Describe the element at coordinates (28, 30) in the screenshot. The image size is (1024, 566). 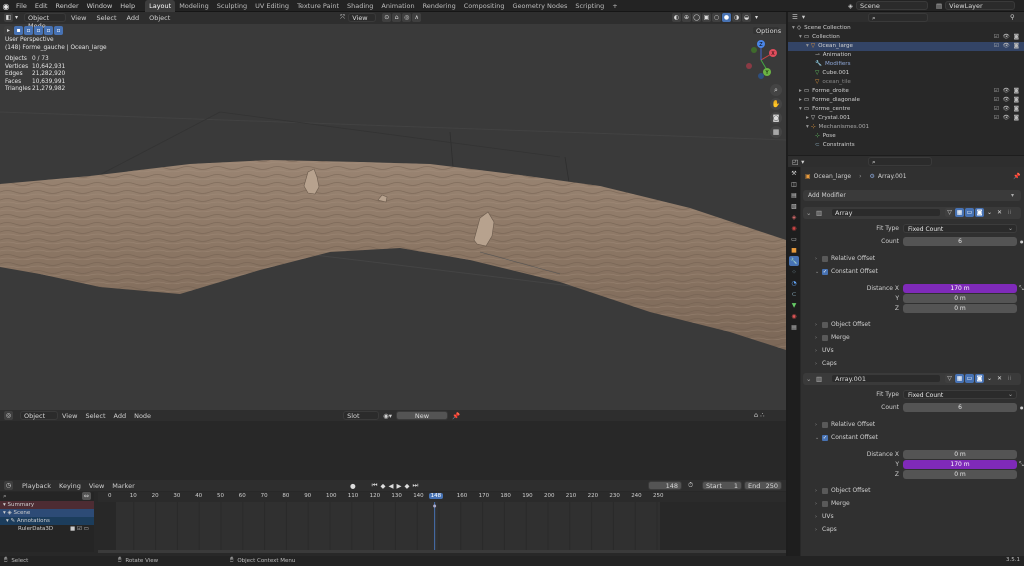
I see `select-extend-icon: ▫` at that location.